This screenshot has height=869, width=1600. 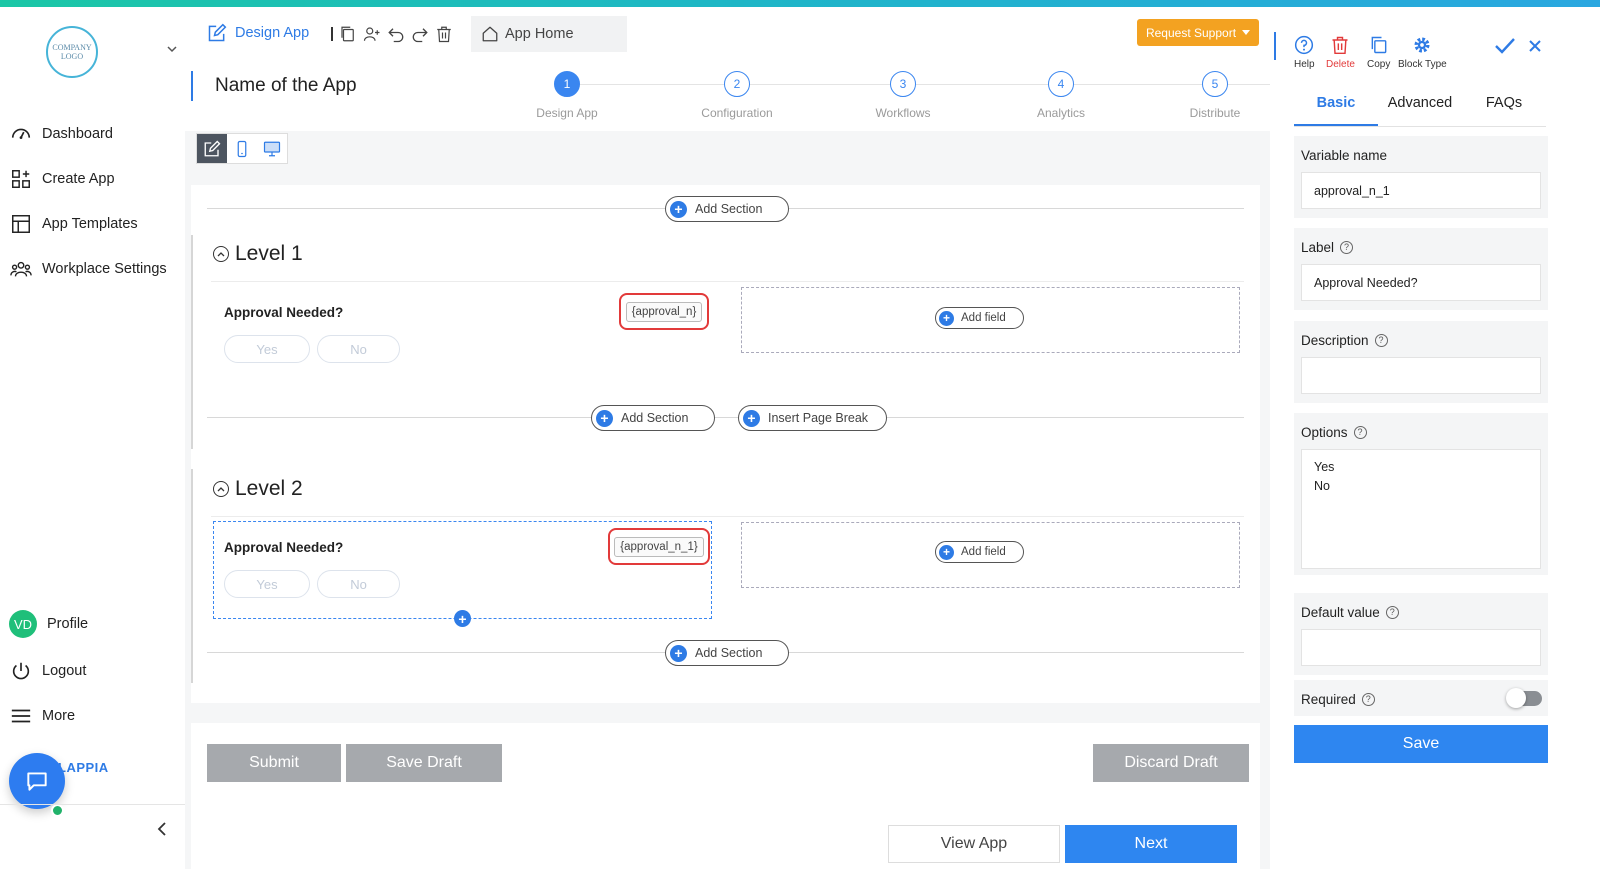 What do you see at coordinates (258, 254) in the screenshot?
I see `level-1-header: Level 1` at bounding box center [258, 254].